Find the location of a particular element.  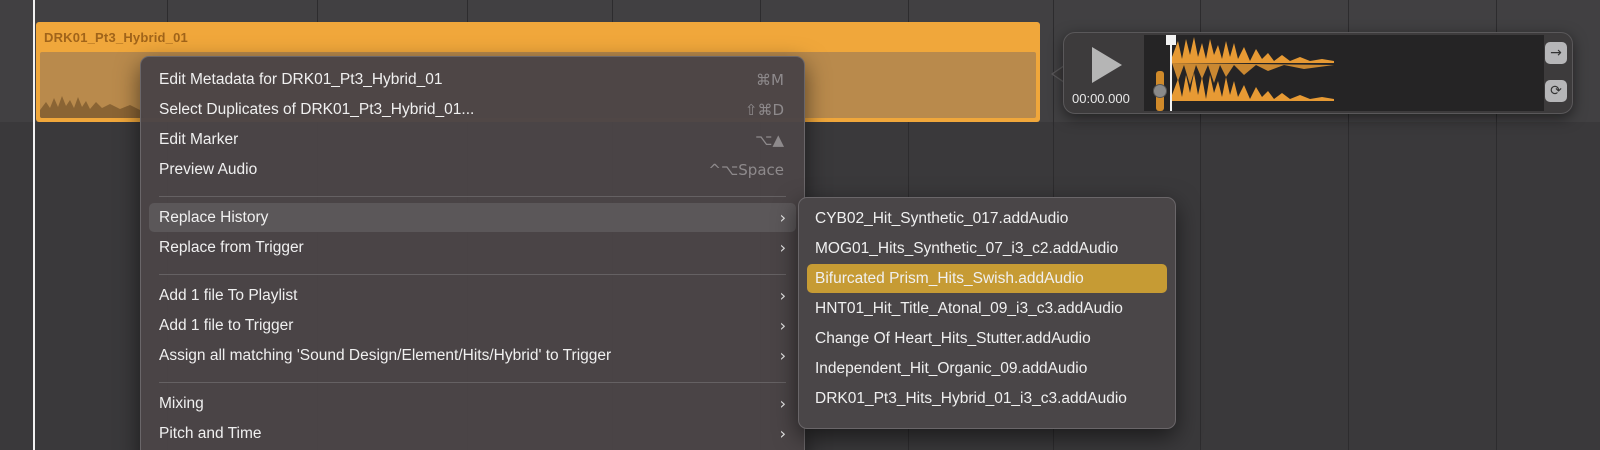

play-icon is located at coordinates (1107, 65).